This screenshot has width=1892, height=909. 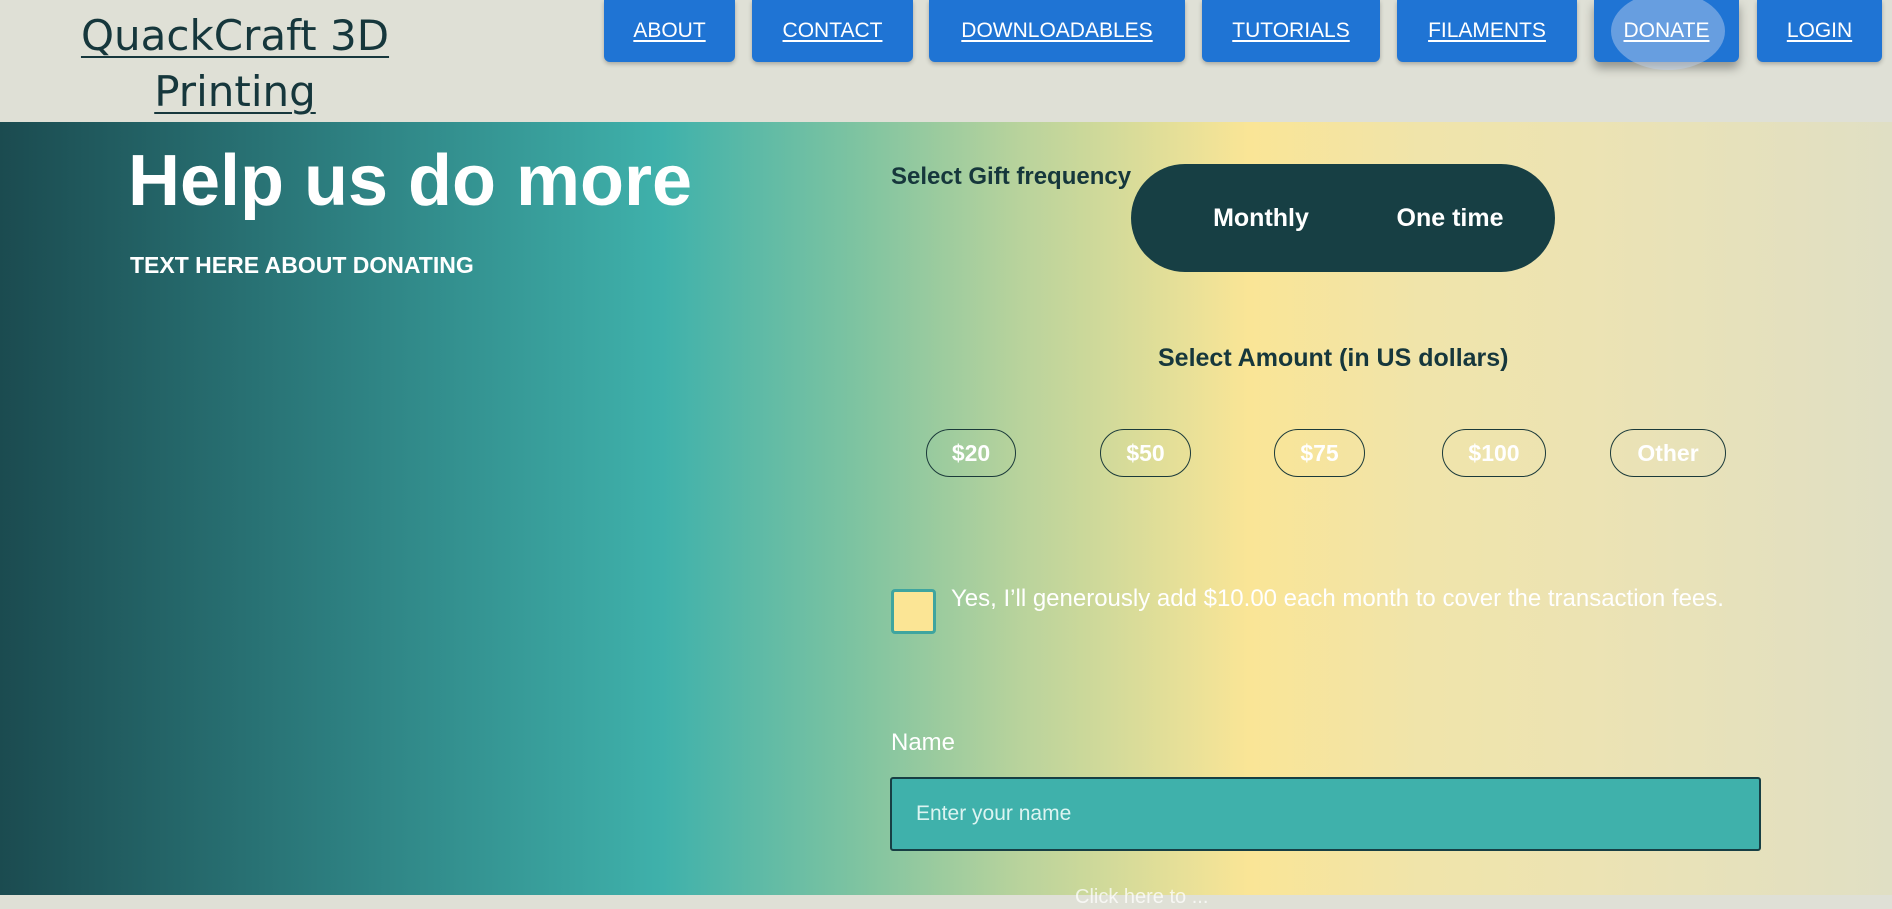 What do you see at coordinates (410, 181) in the screenshot?
I see `hero-title: Help us do more` at bounding box center [410, 181].